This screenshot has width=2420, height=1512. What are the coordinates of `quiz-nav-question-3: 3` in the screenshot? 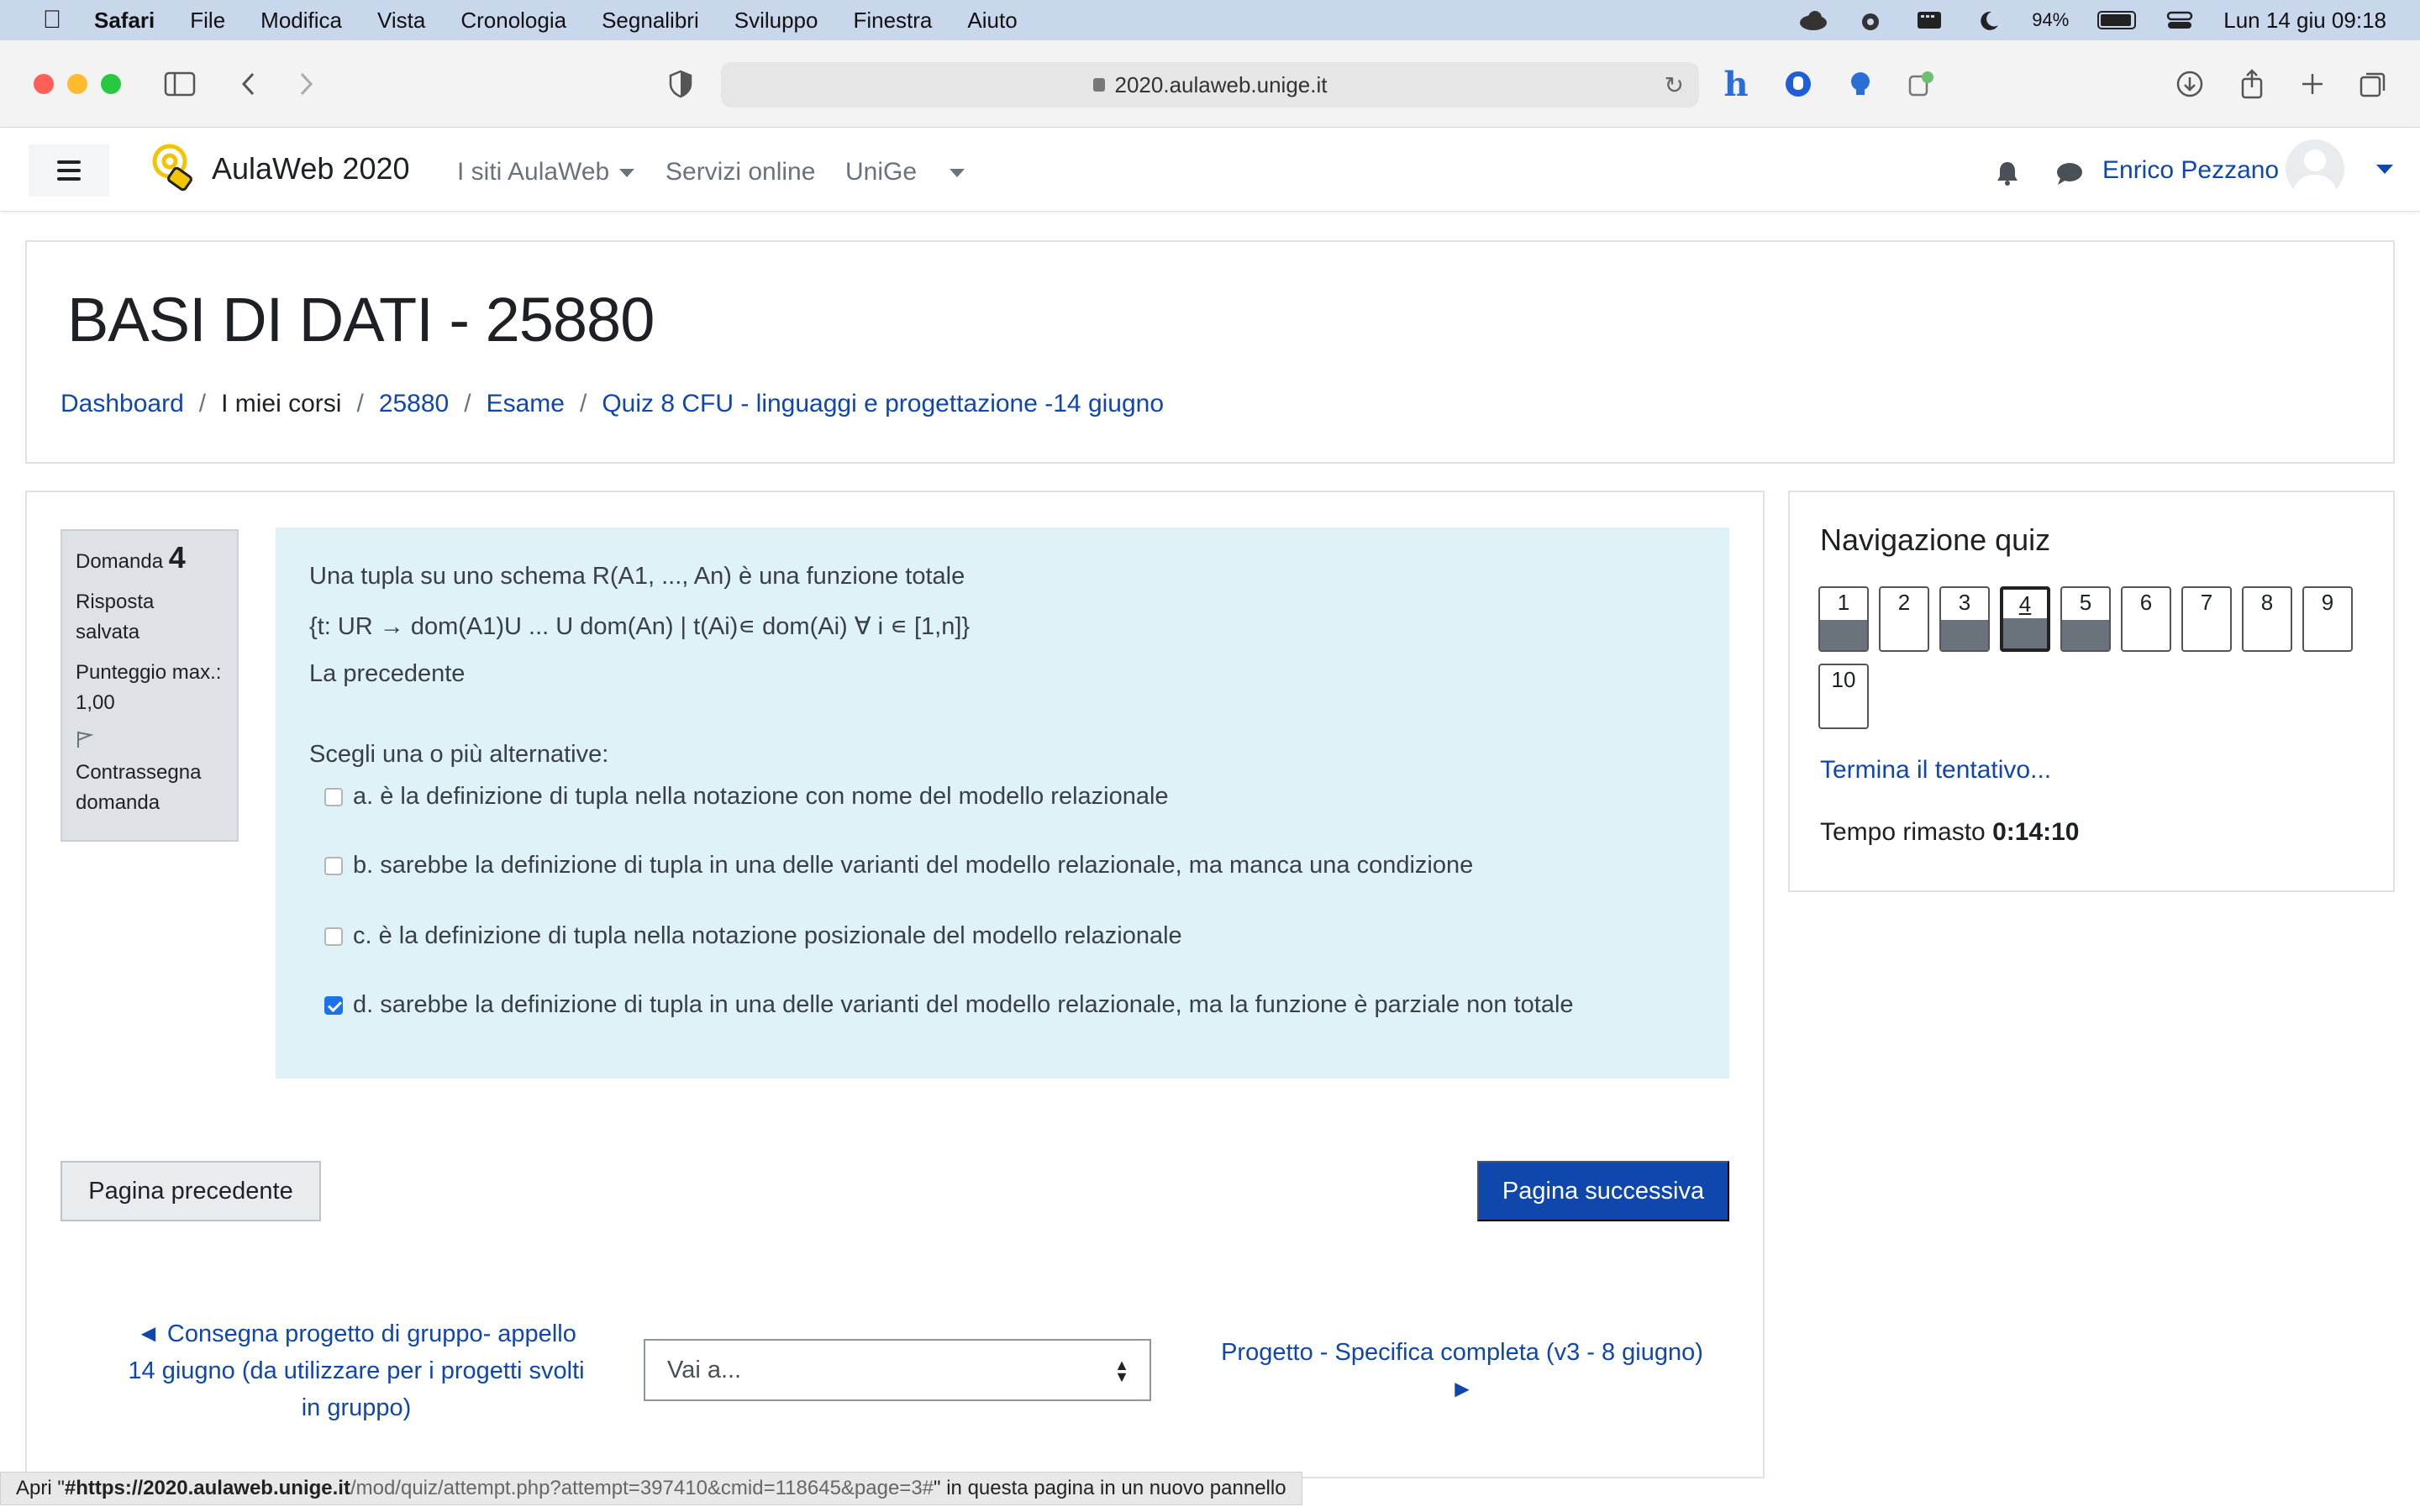 It's located at (1965, 619).